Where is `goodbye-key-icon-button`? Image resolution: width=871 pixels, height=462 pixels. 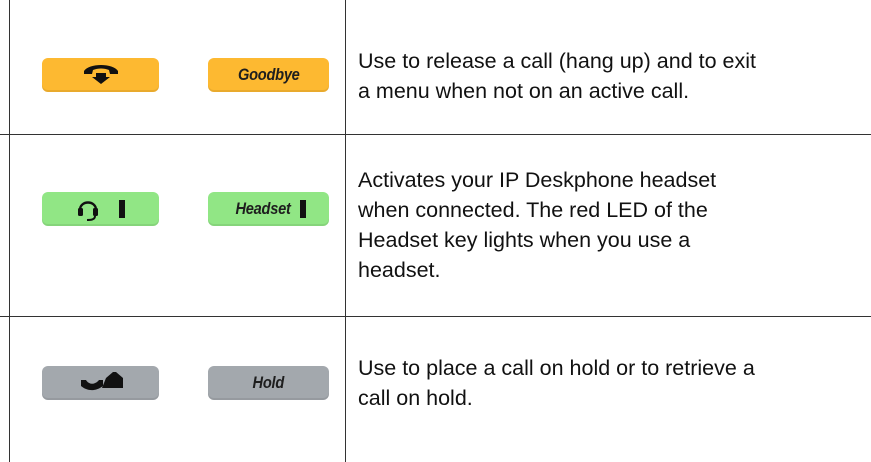 goodbye-key-icon-button is located at coordinates (100, 75).